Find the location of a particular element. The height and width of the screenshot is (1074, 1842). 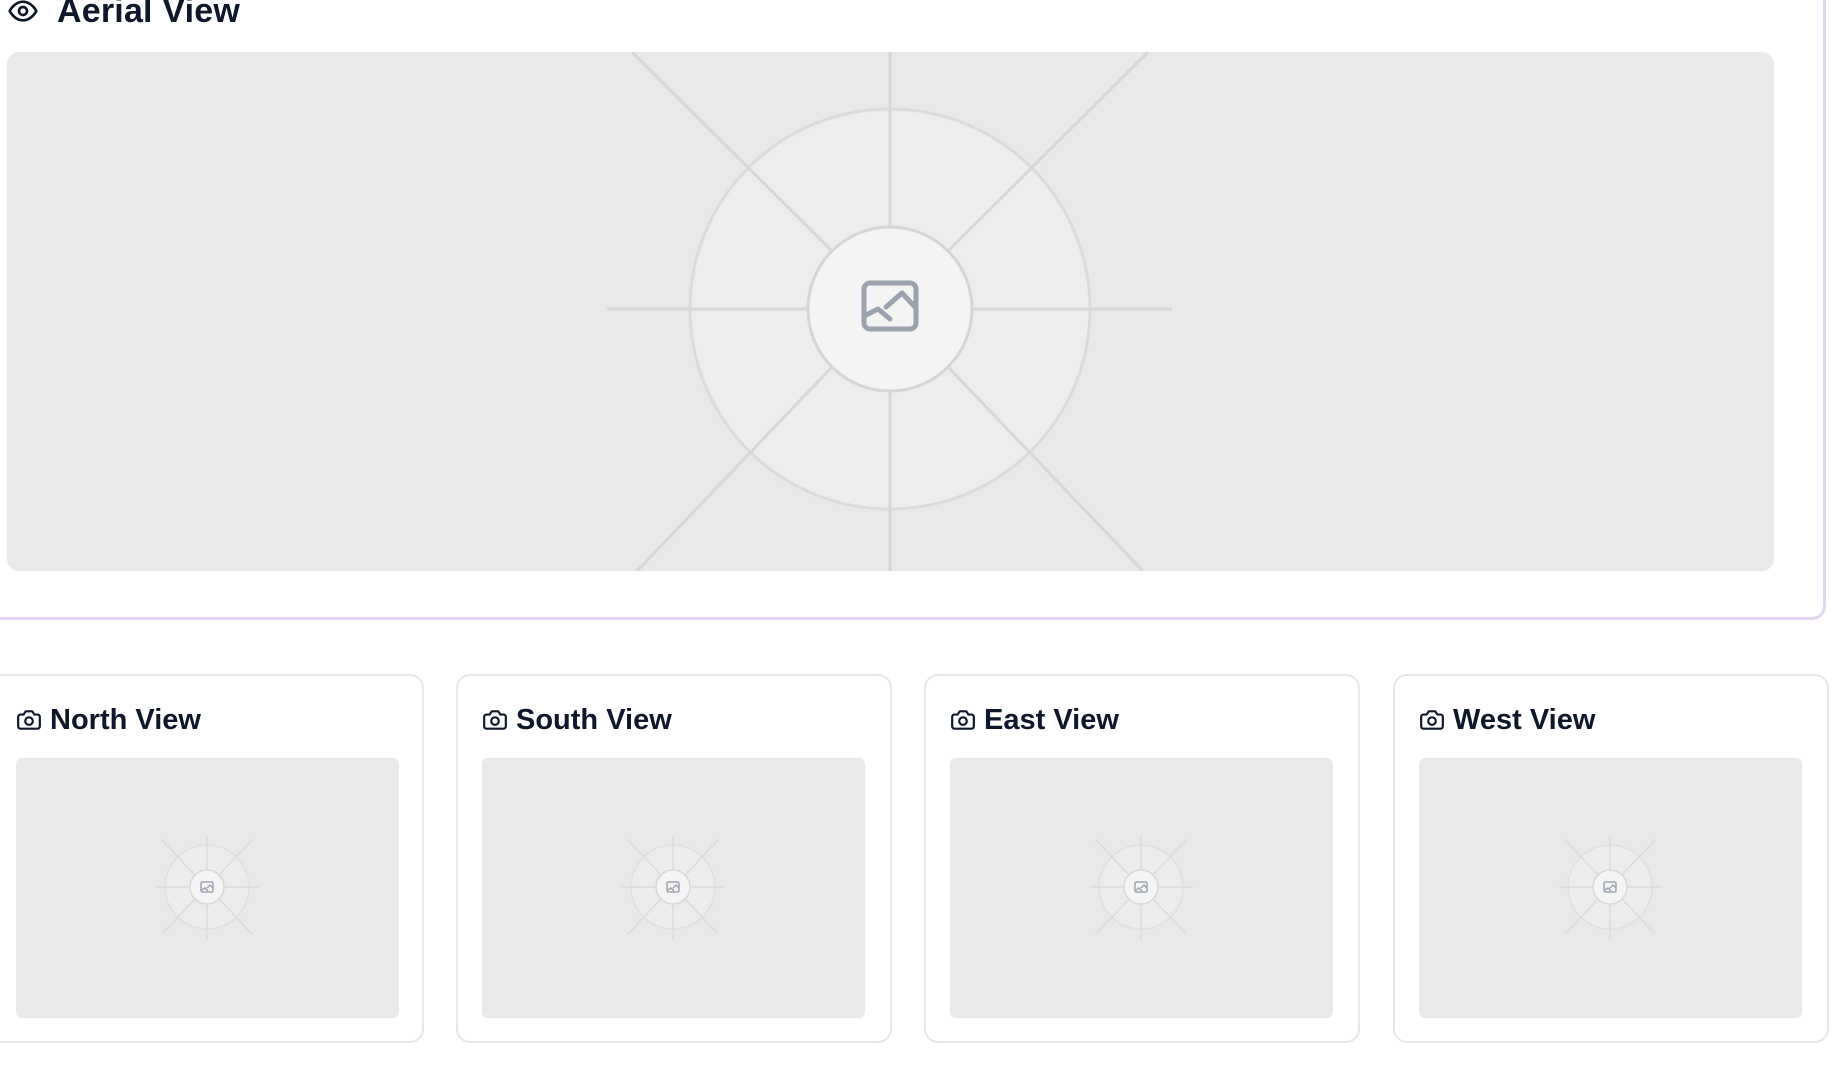

south-view-card: South View is located at coordinates (674, 858).